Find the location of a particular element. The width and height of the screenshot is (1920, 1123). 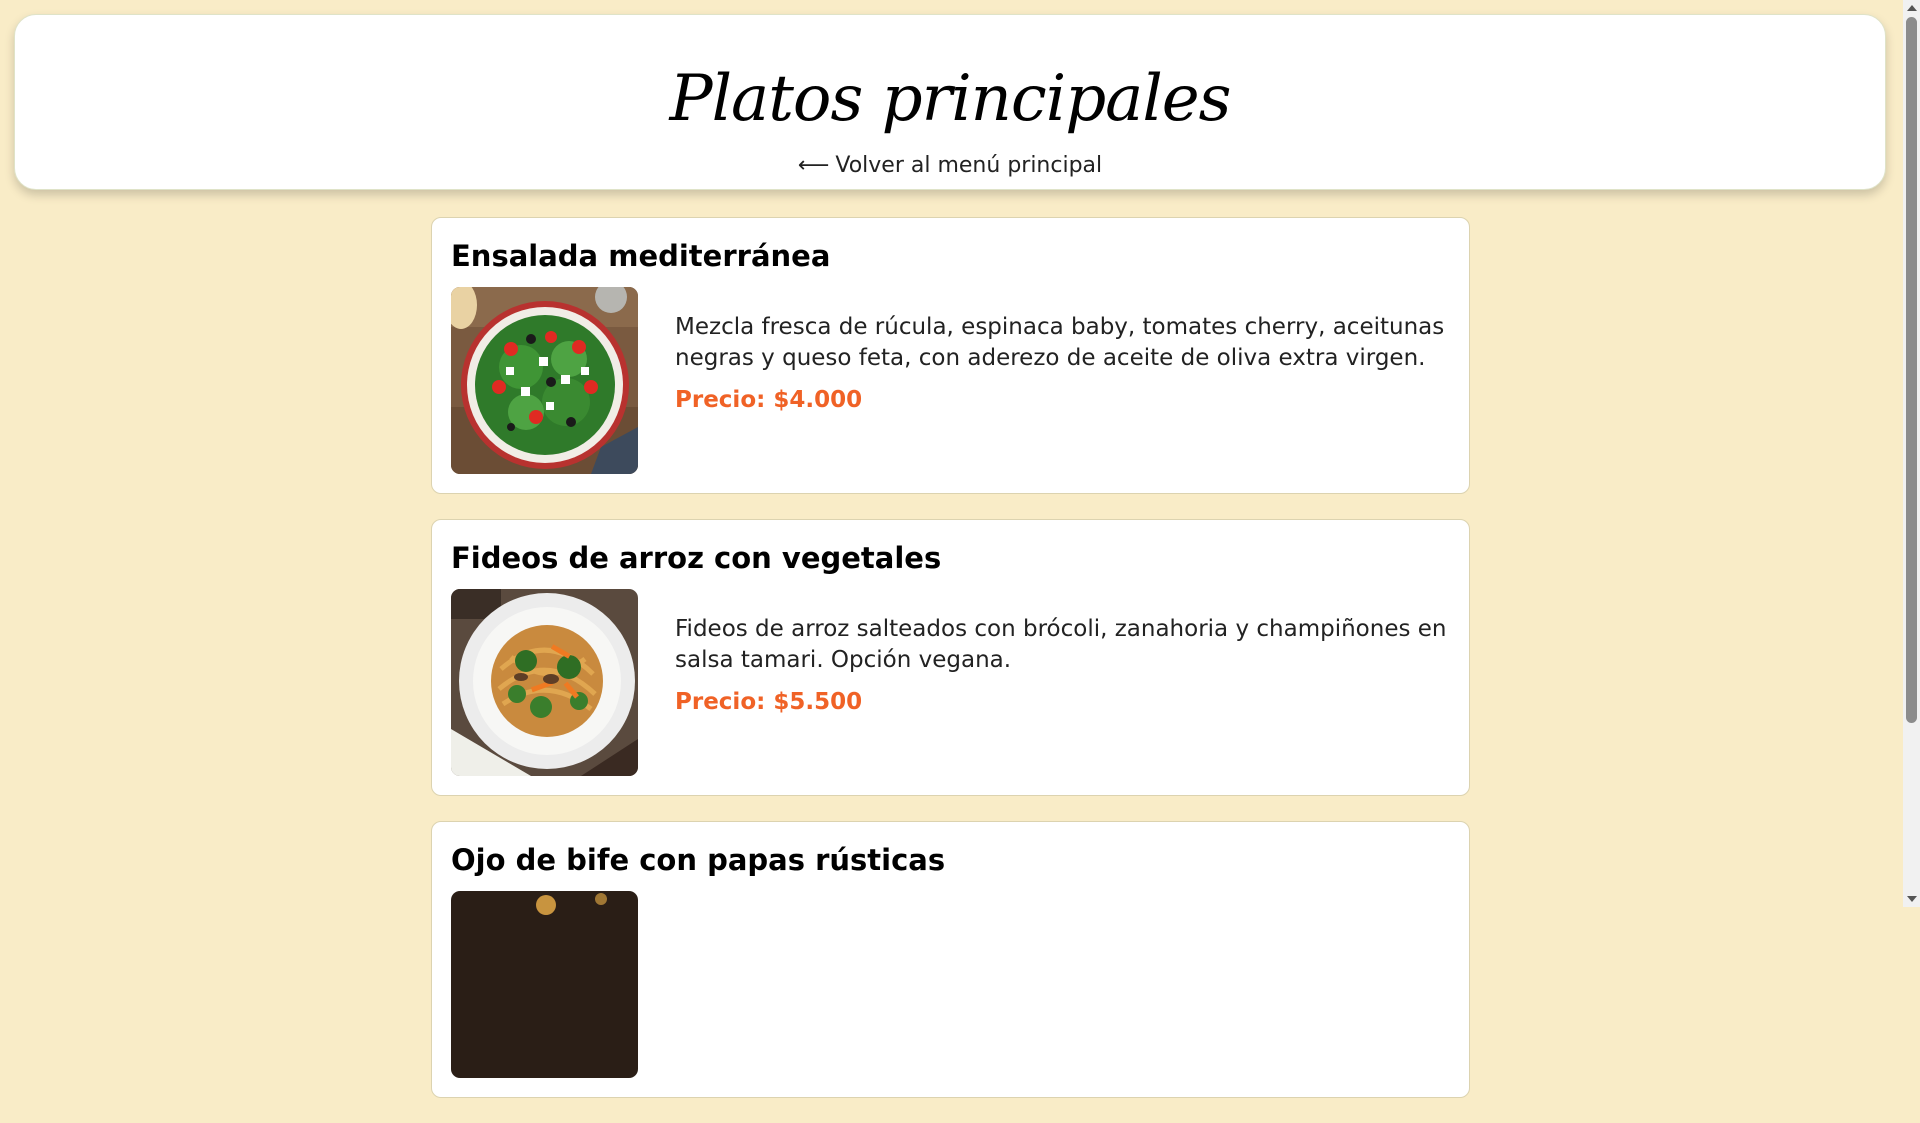

dish-price: Precio: $5.500 is located at coordinates (769, 702).